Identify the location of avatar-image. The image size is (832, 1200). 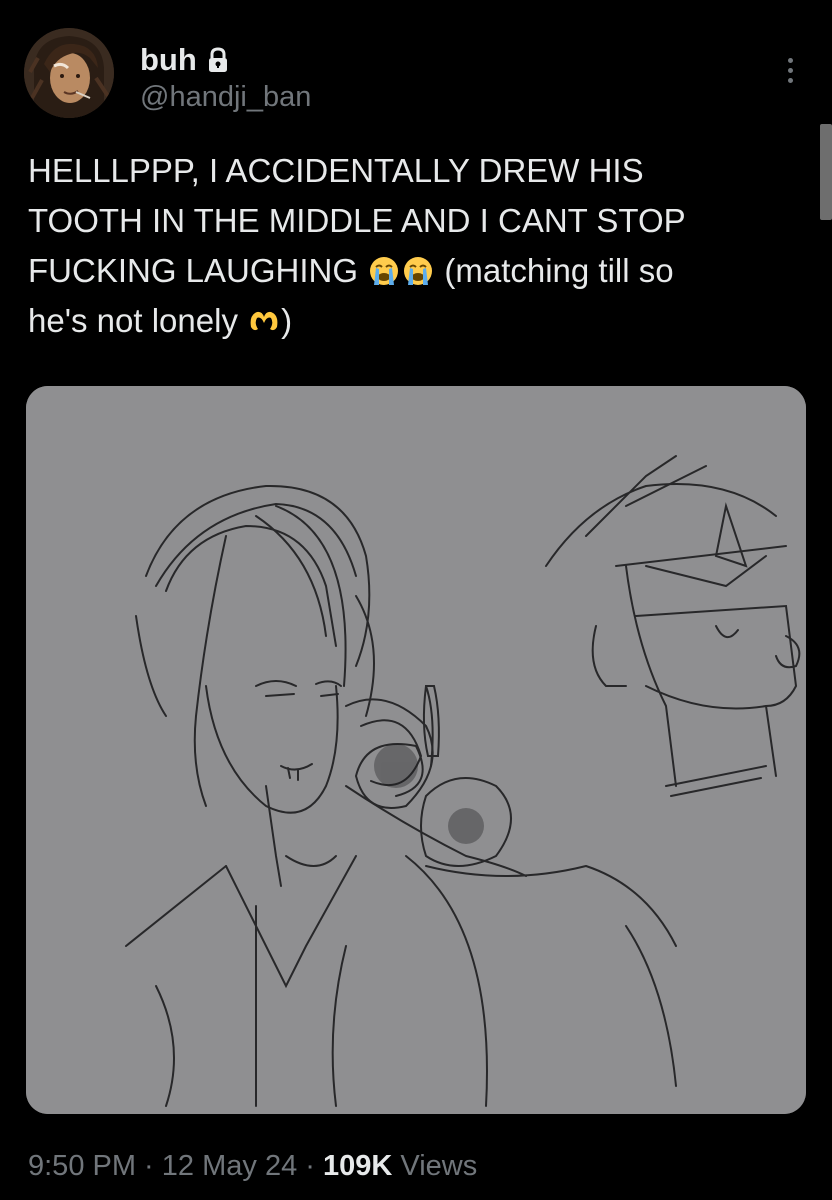
(69, 73).